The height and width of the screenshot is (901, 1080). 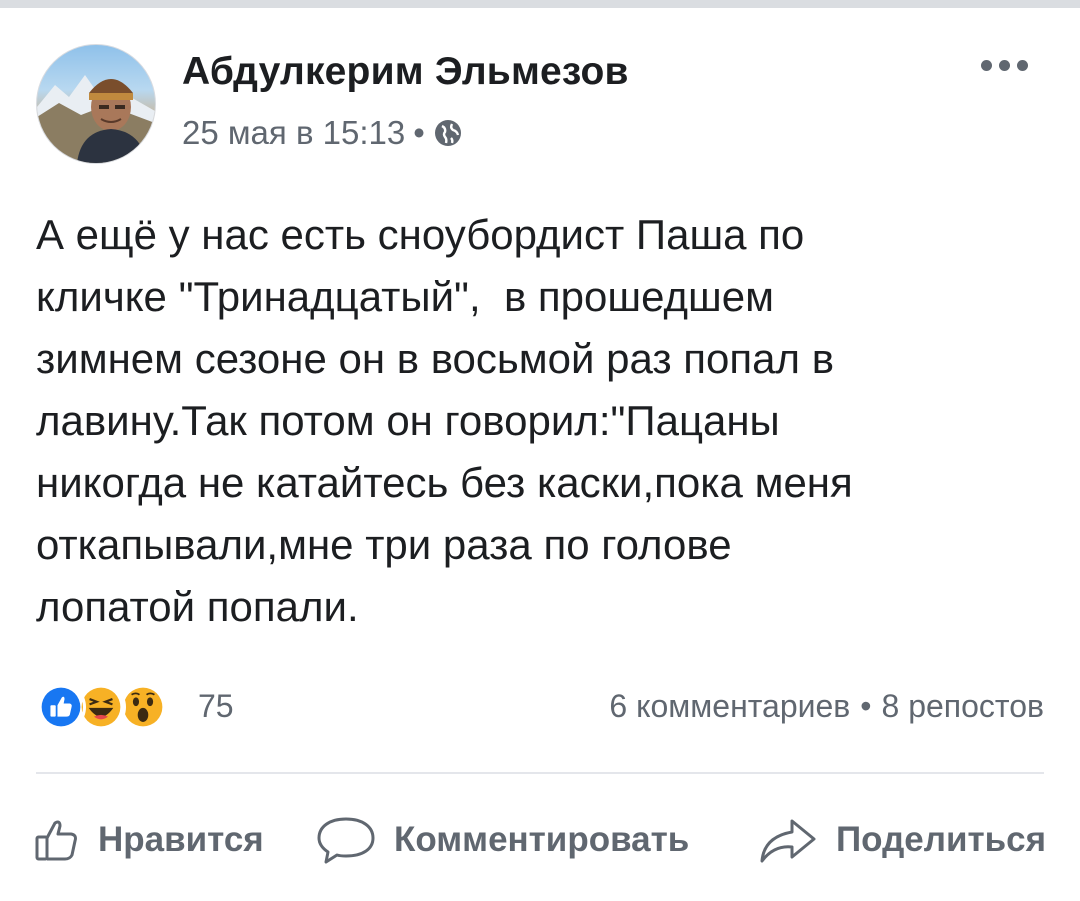 I want to click on share-arrow-icon, so click(x=788, y=840).